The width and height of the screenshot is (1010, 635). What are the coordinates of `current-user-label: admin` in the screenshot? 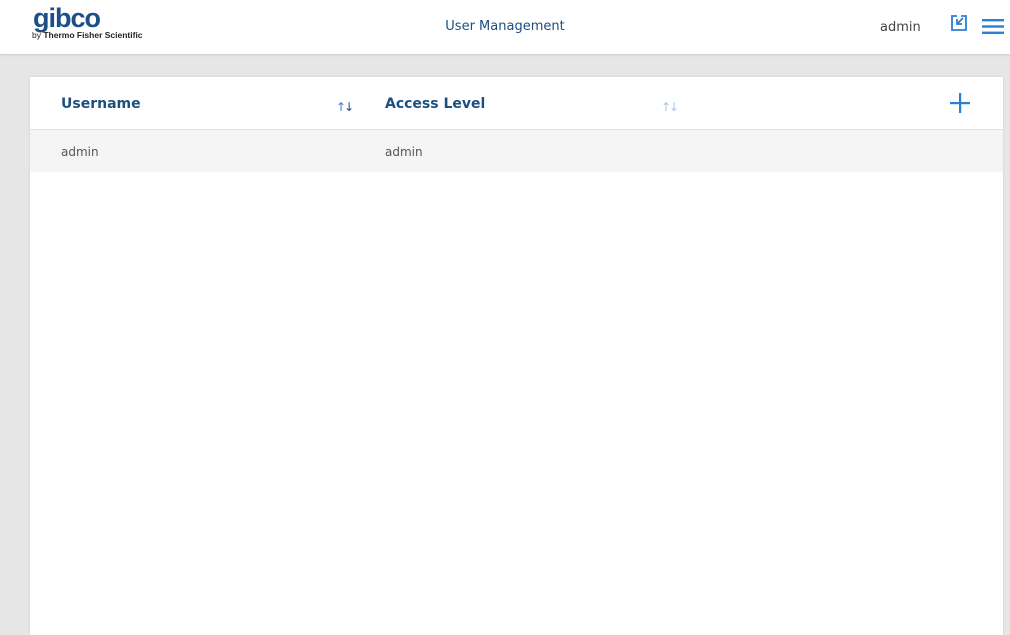 It's located at (900, 27).